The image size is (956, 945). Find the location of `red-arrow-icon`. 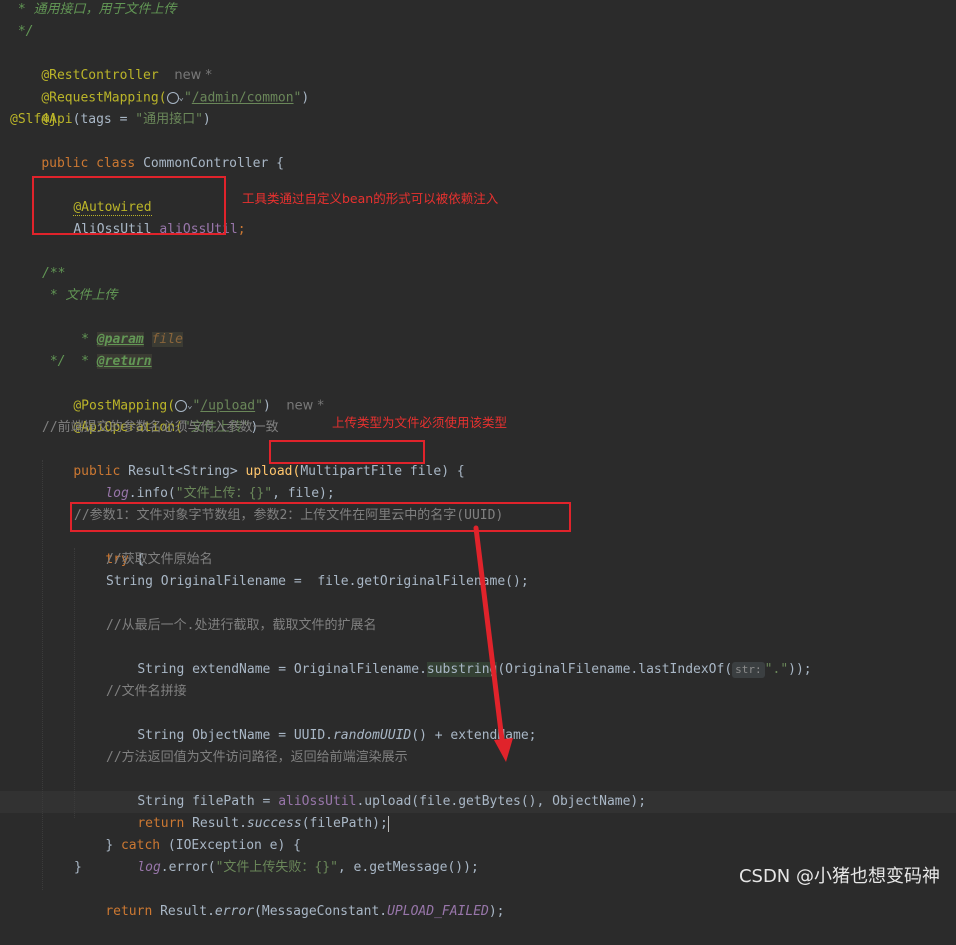

red-arrow-icon is located at coordinates (493, 643).